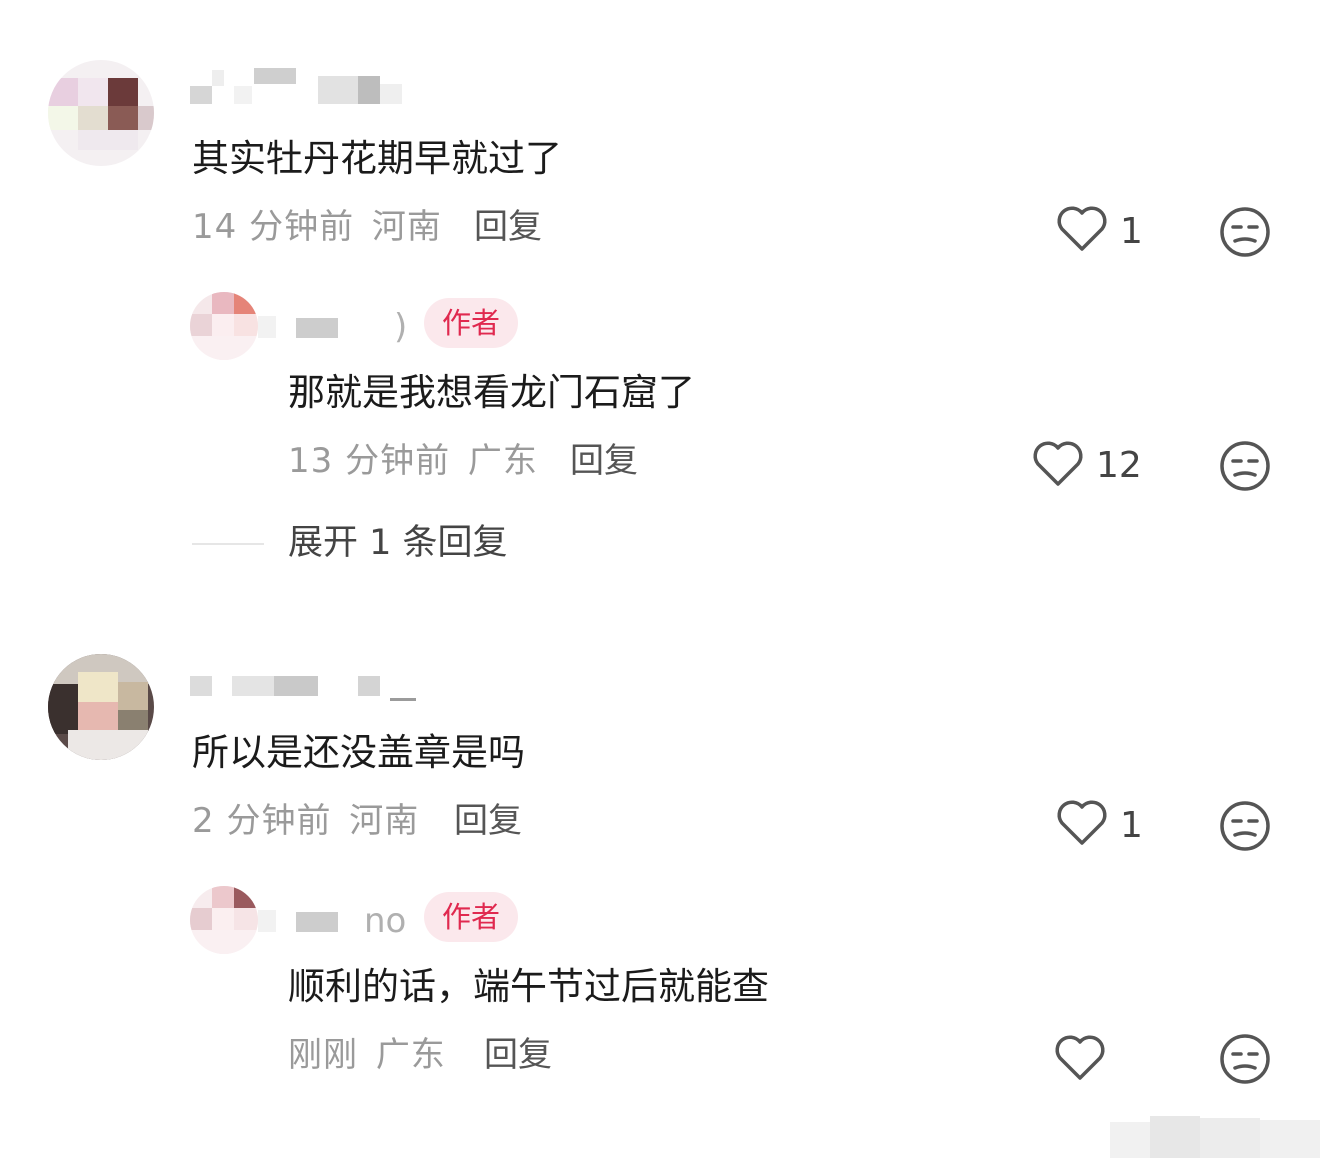 The image size is (1320, 1158). I want to click on author-name-tail: no, so click(385, 921).